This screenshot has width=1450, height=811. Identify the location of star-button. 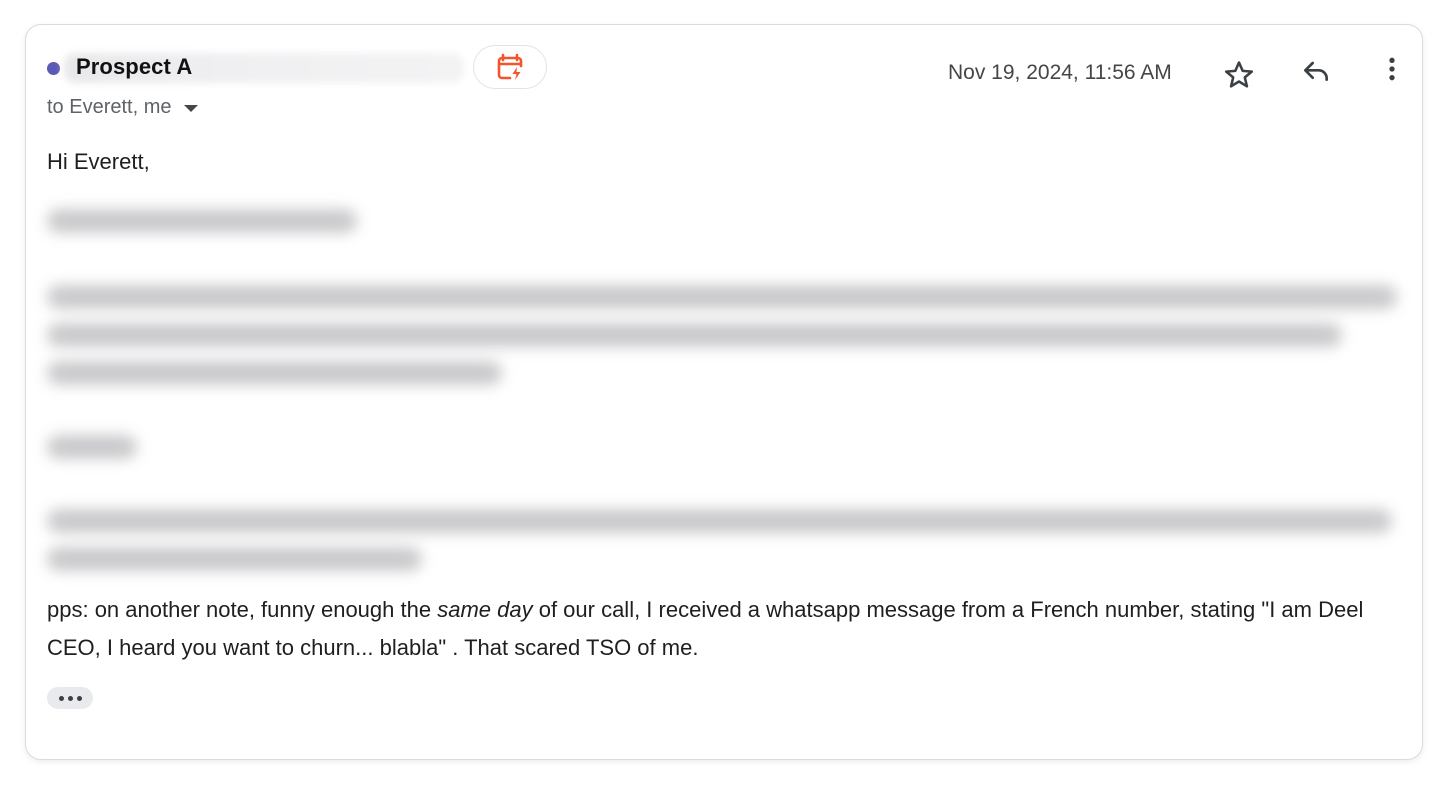
(1239, 75).